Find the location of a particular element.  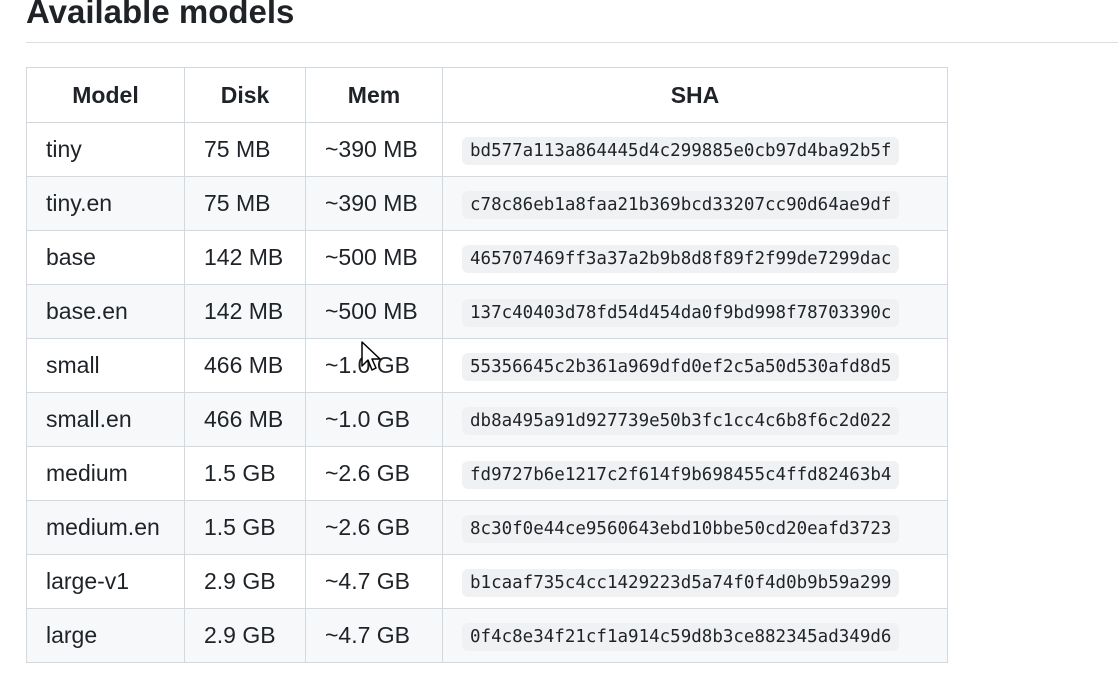

memory-cell: ~1.0 GB is located at coordinates (374, 419).